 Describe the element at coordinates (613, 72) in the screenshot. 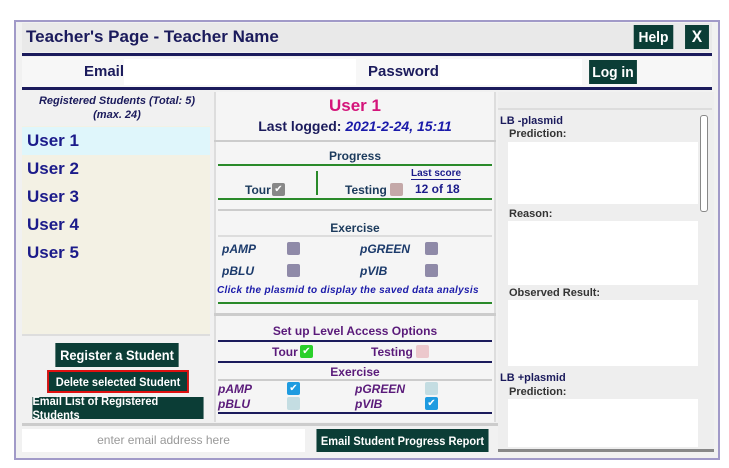

I see `login-button: Log in` at that location.